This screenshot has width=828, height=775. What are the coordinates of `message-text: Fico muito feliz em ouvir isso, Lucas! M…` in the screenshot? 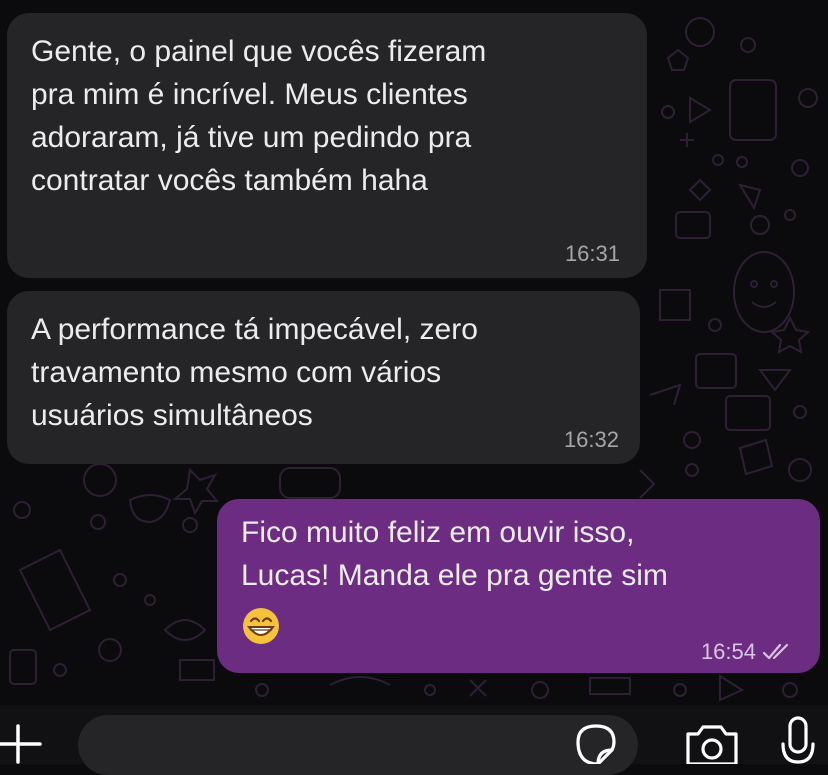 It's located at (454, 554).